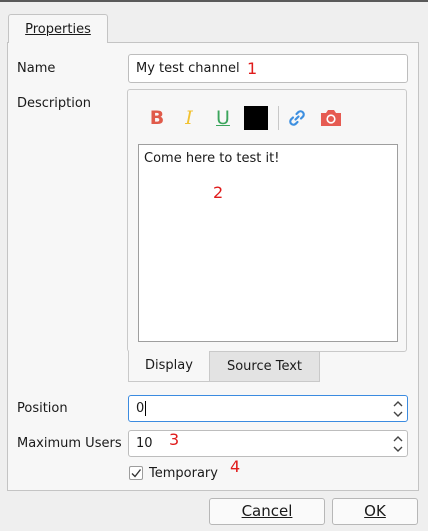  I want to click on underline-icon: U, so click(223, 118).